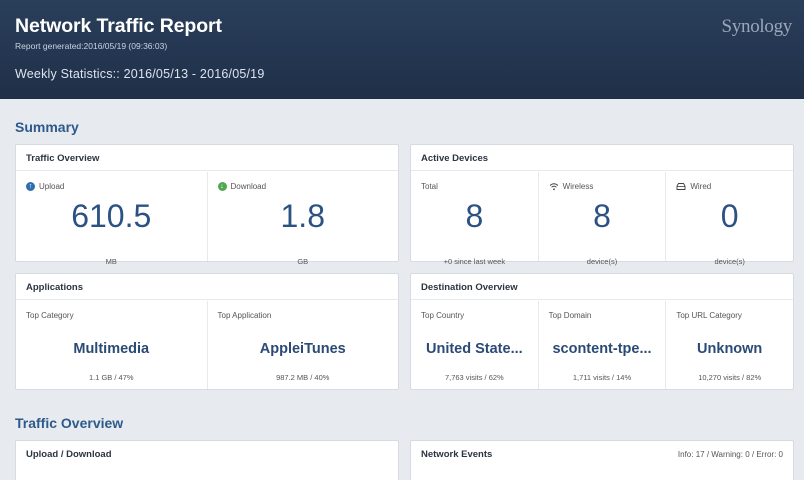  Describe the element at coordinates (52, 186) in the screenshot. I see `upload-label: Upload` at that location.